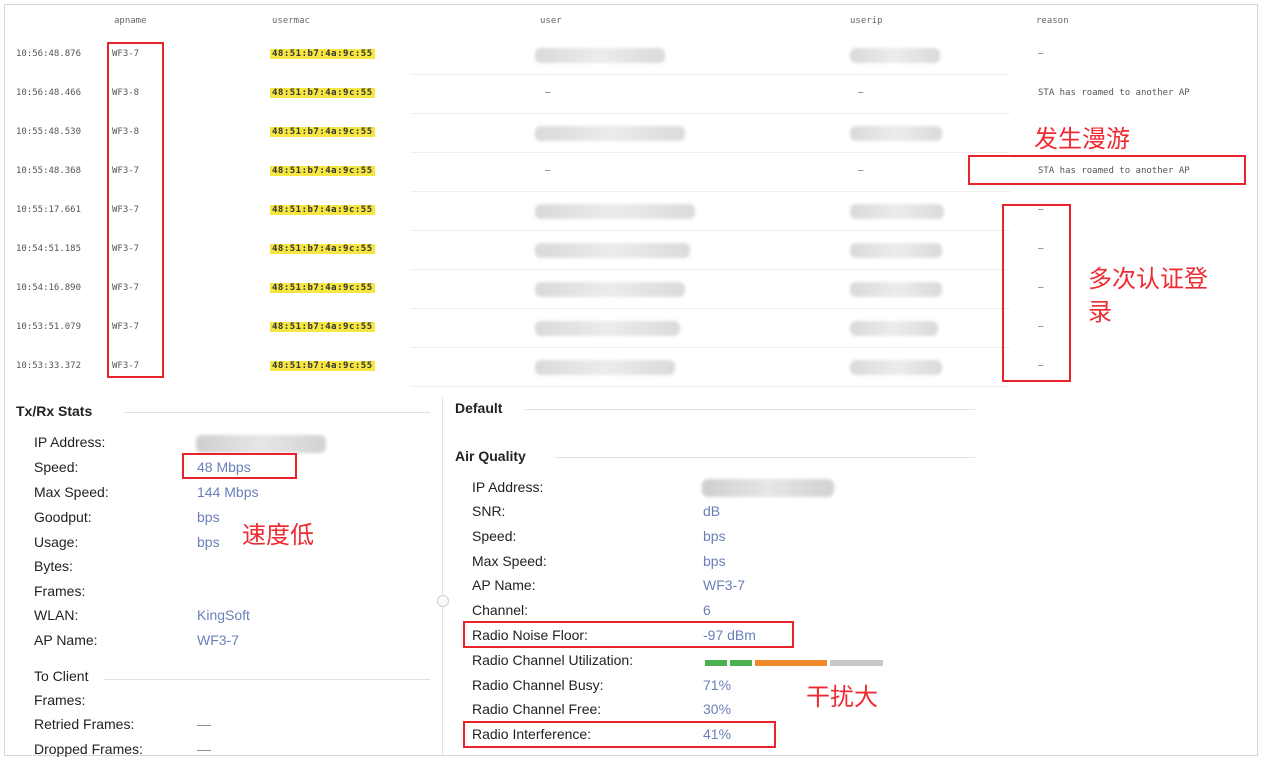 Image resolution: width=1262 pixels, height=760 pixels. Describe the element at coordinates (707, 610) in the screenshot. I see `air-channel-value: 6` at that location.